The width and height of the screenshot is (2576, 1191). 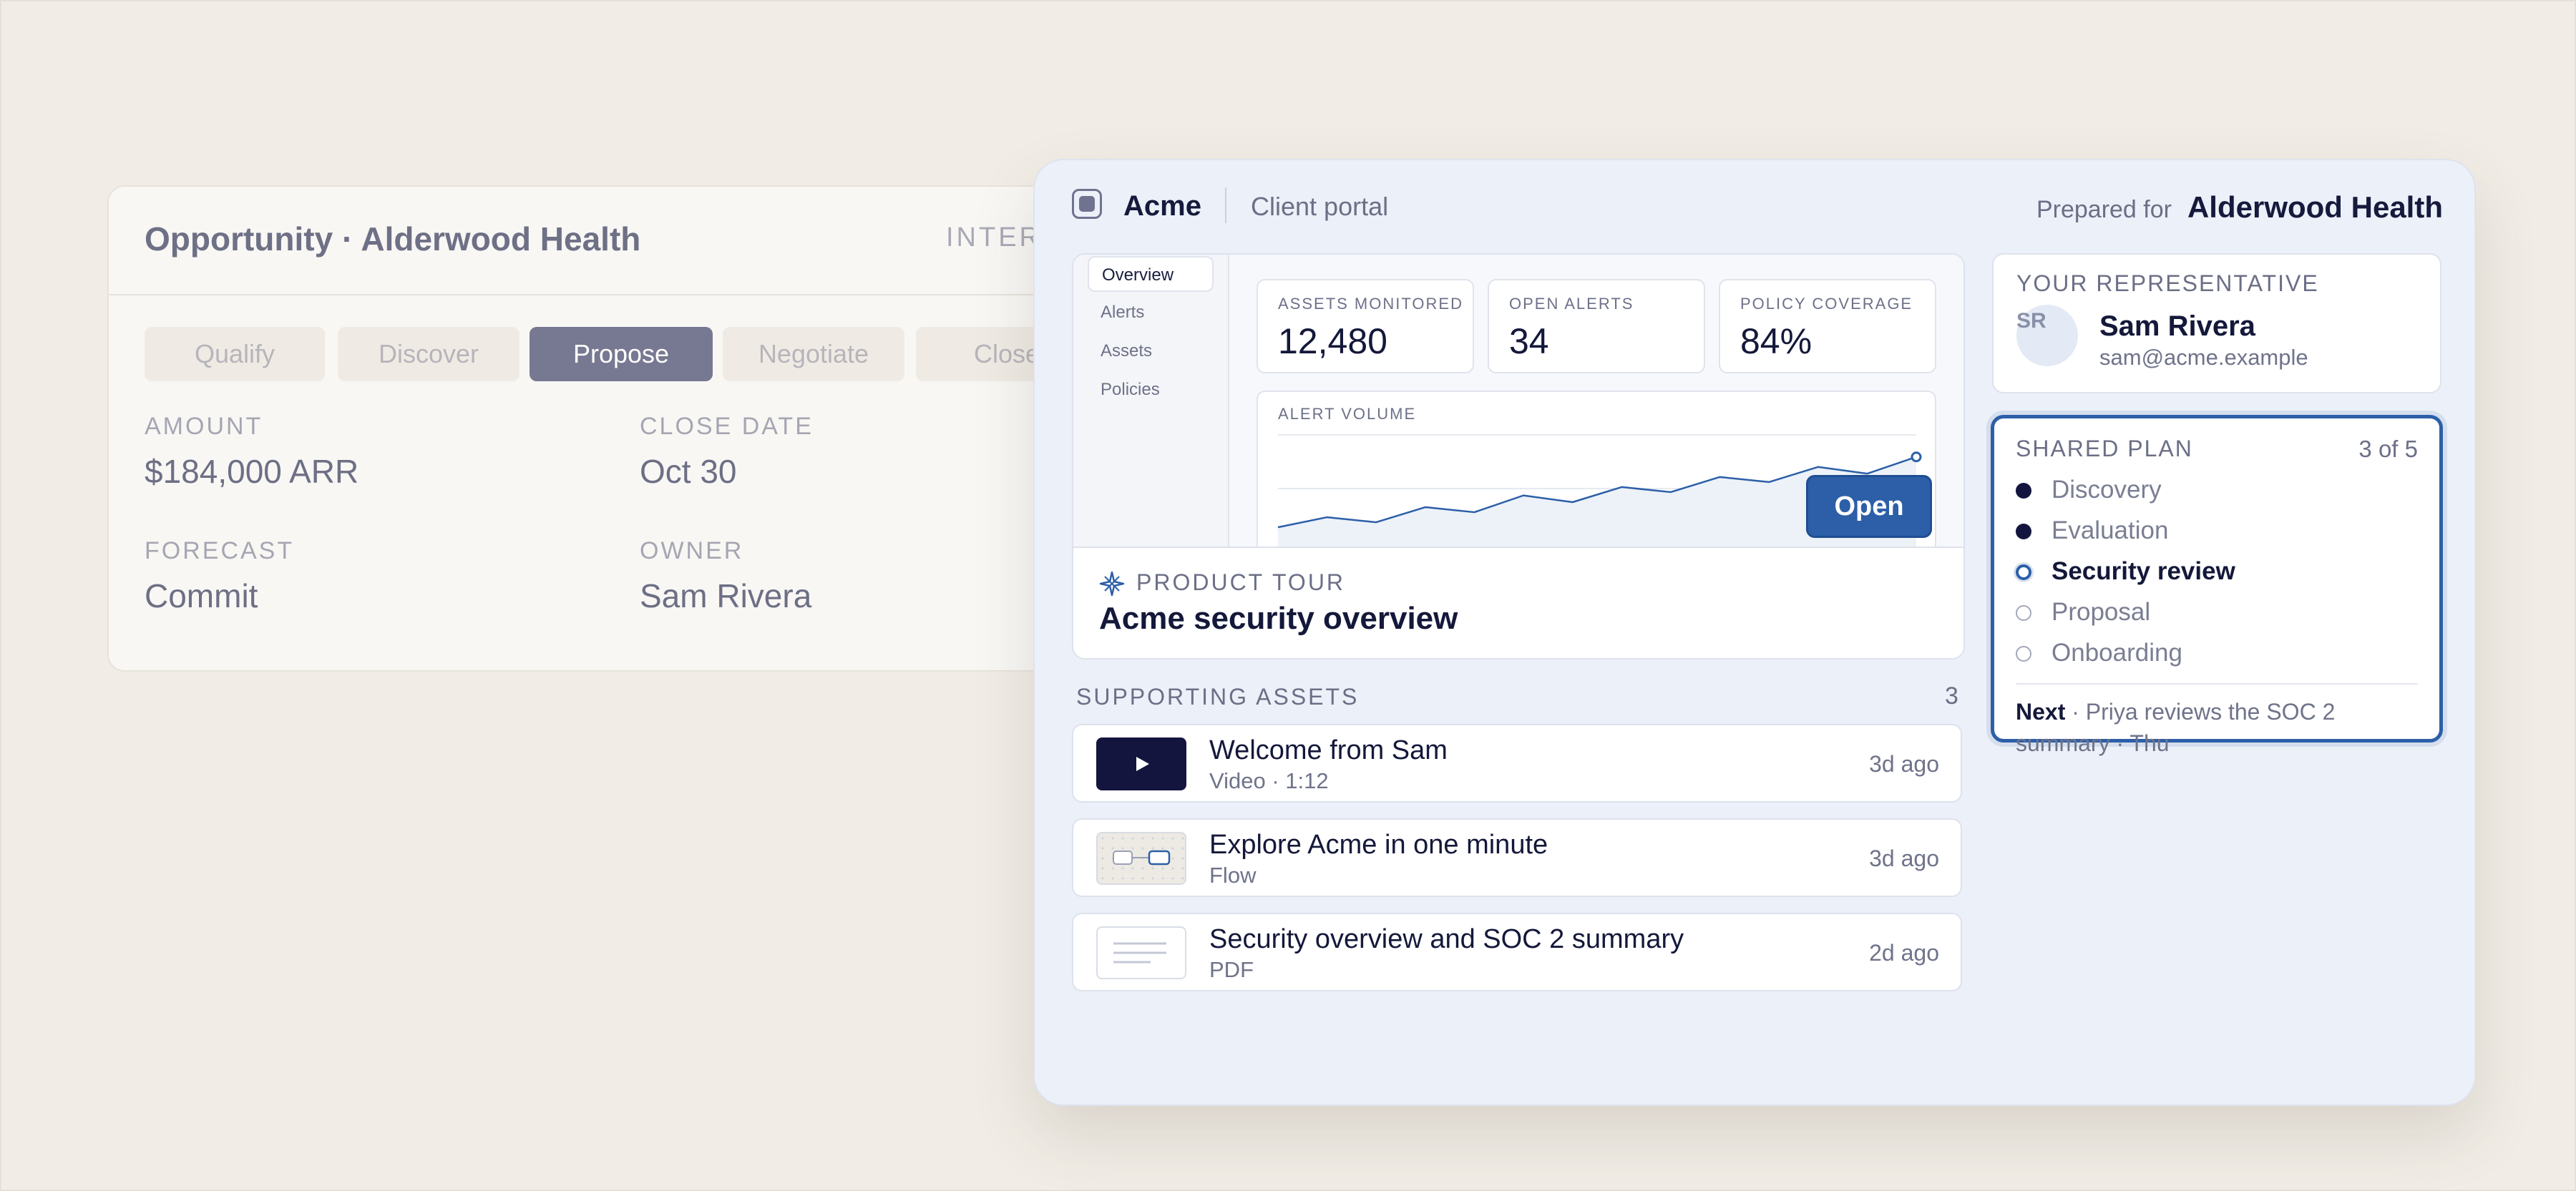 I want to click on play-icon, so click(x=1141, y=764).